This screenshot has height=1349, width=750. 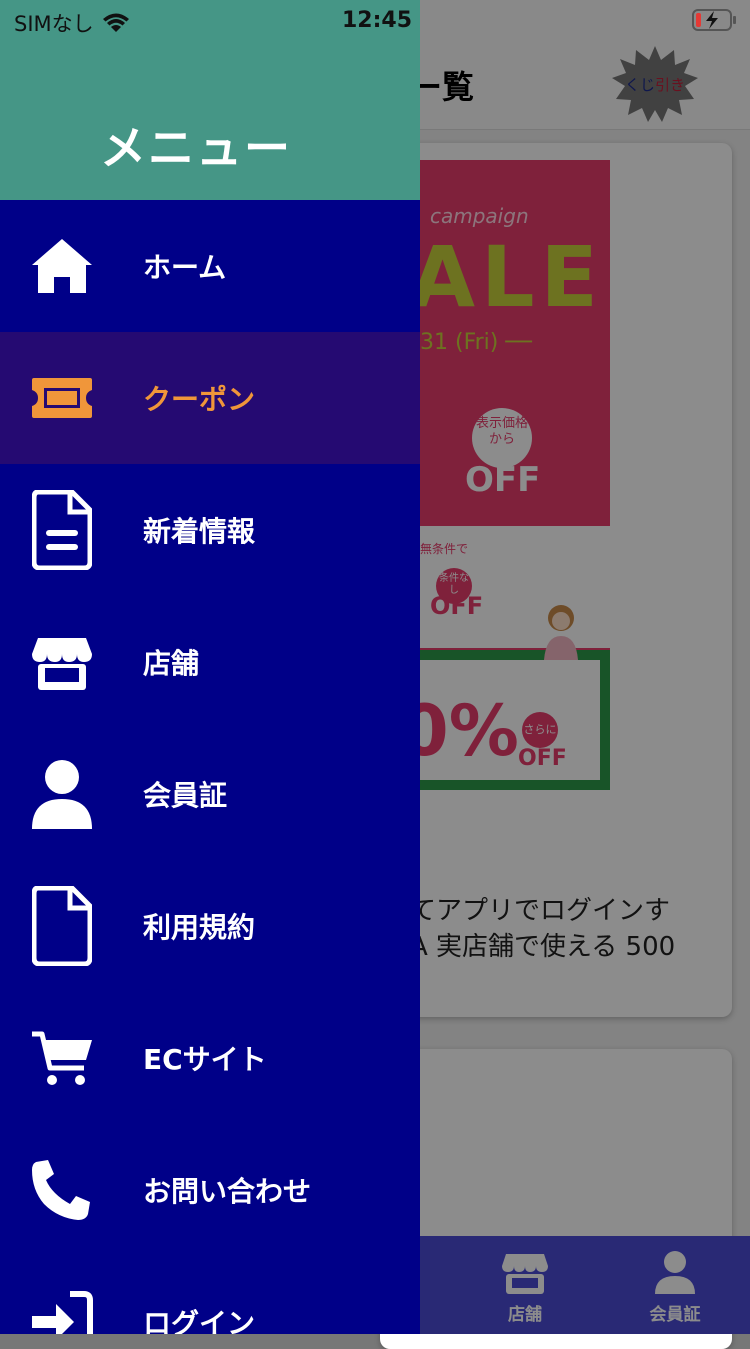 I want to click on menu-item-label: ECサイト, so click(x=205, y=1059).